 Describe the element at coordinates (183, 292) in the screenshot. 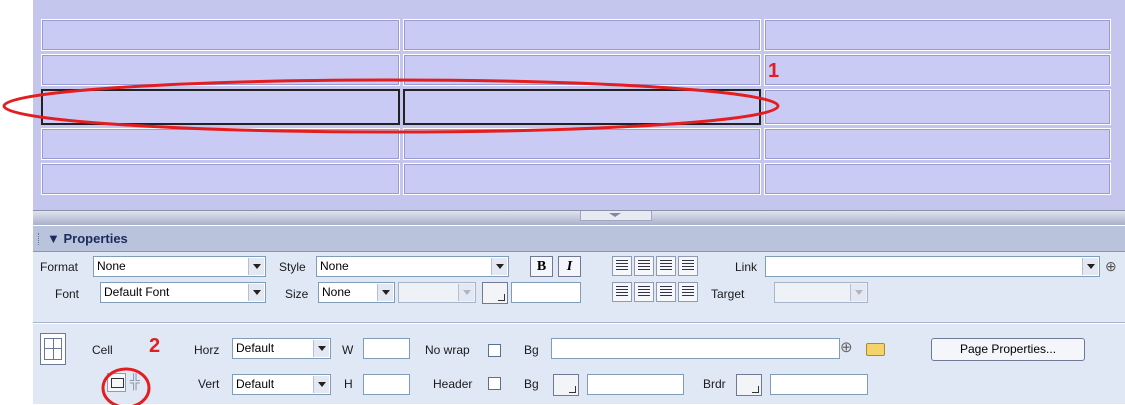

I see `font-select: Default Font` at that location.